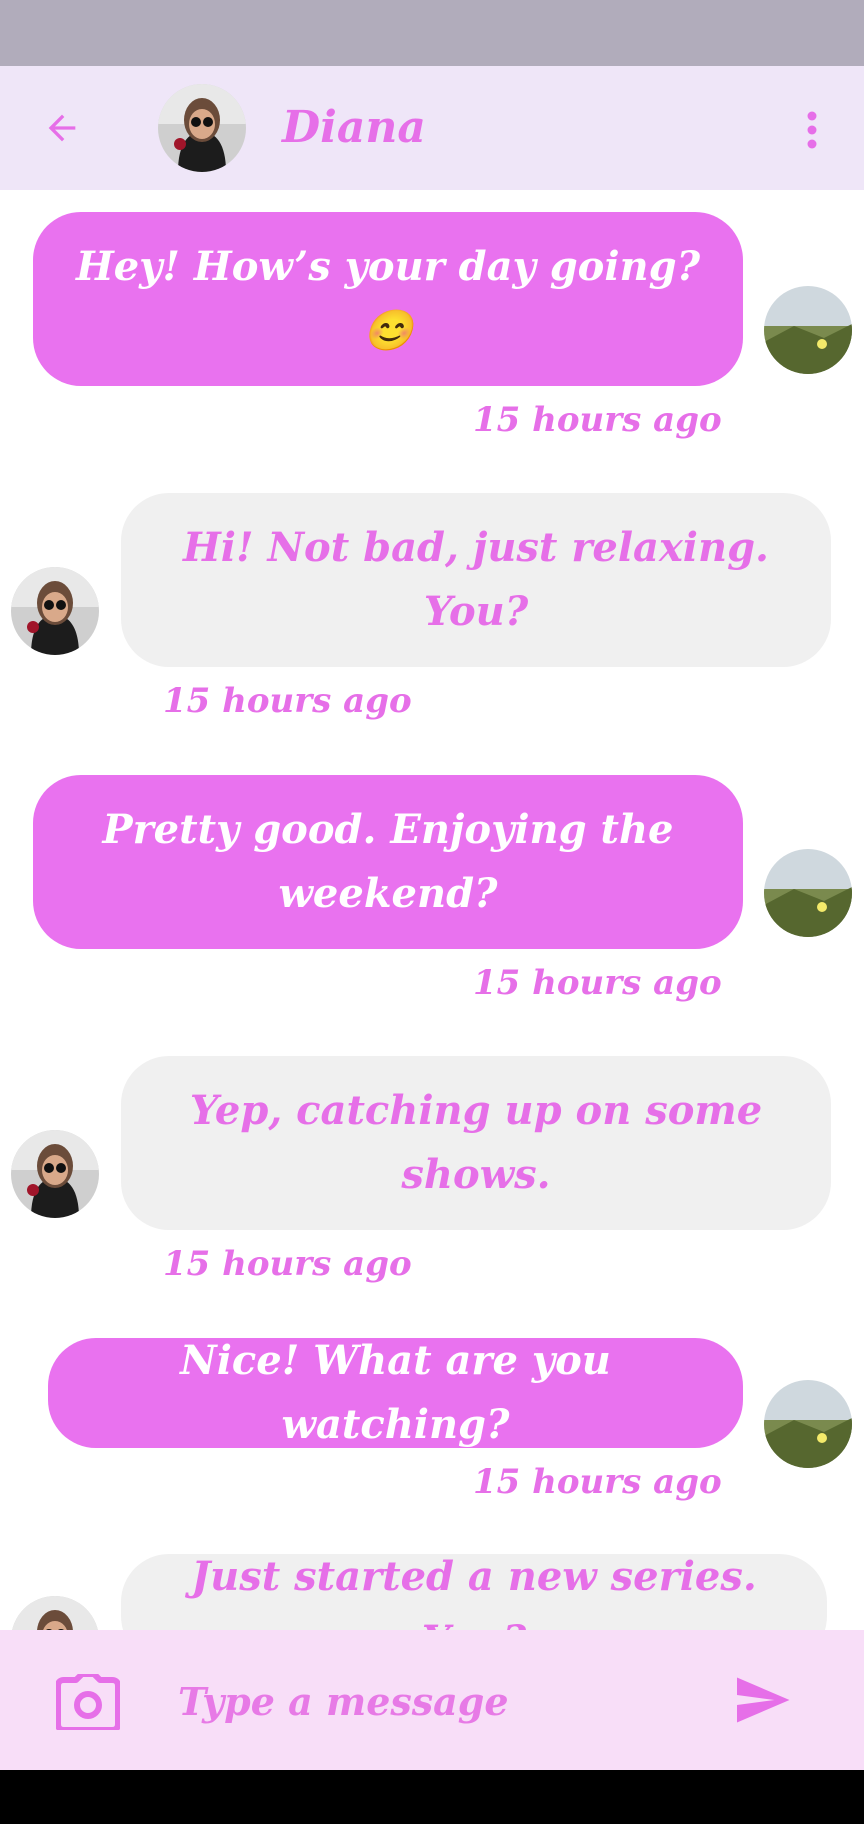 The width and height of the screenshot is (864, 1824). I want to click on more-options-button, so click(812, 130).